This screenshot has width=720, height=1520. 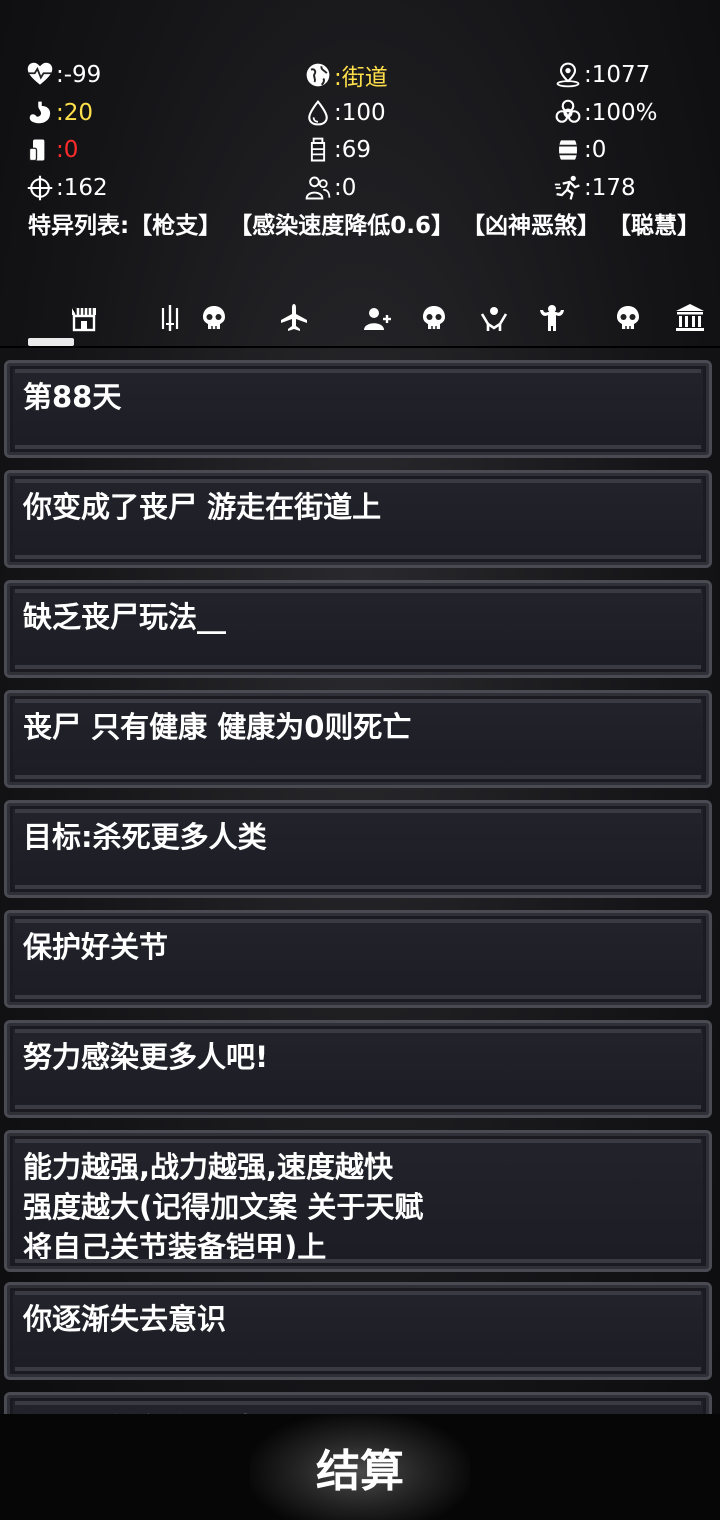 I want to click on message-text: 你逐渐失去意识, so click(x=125, y=1319).